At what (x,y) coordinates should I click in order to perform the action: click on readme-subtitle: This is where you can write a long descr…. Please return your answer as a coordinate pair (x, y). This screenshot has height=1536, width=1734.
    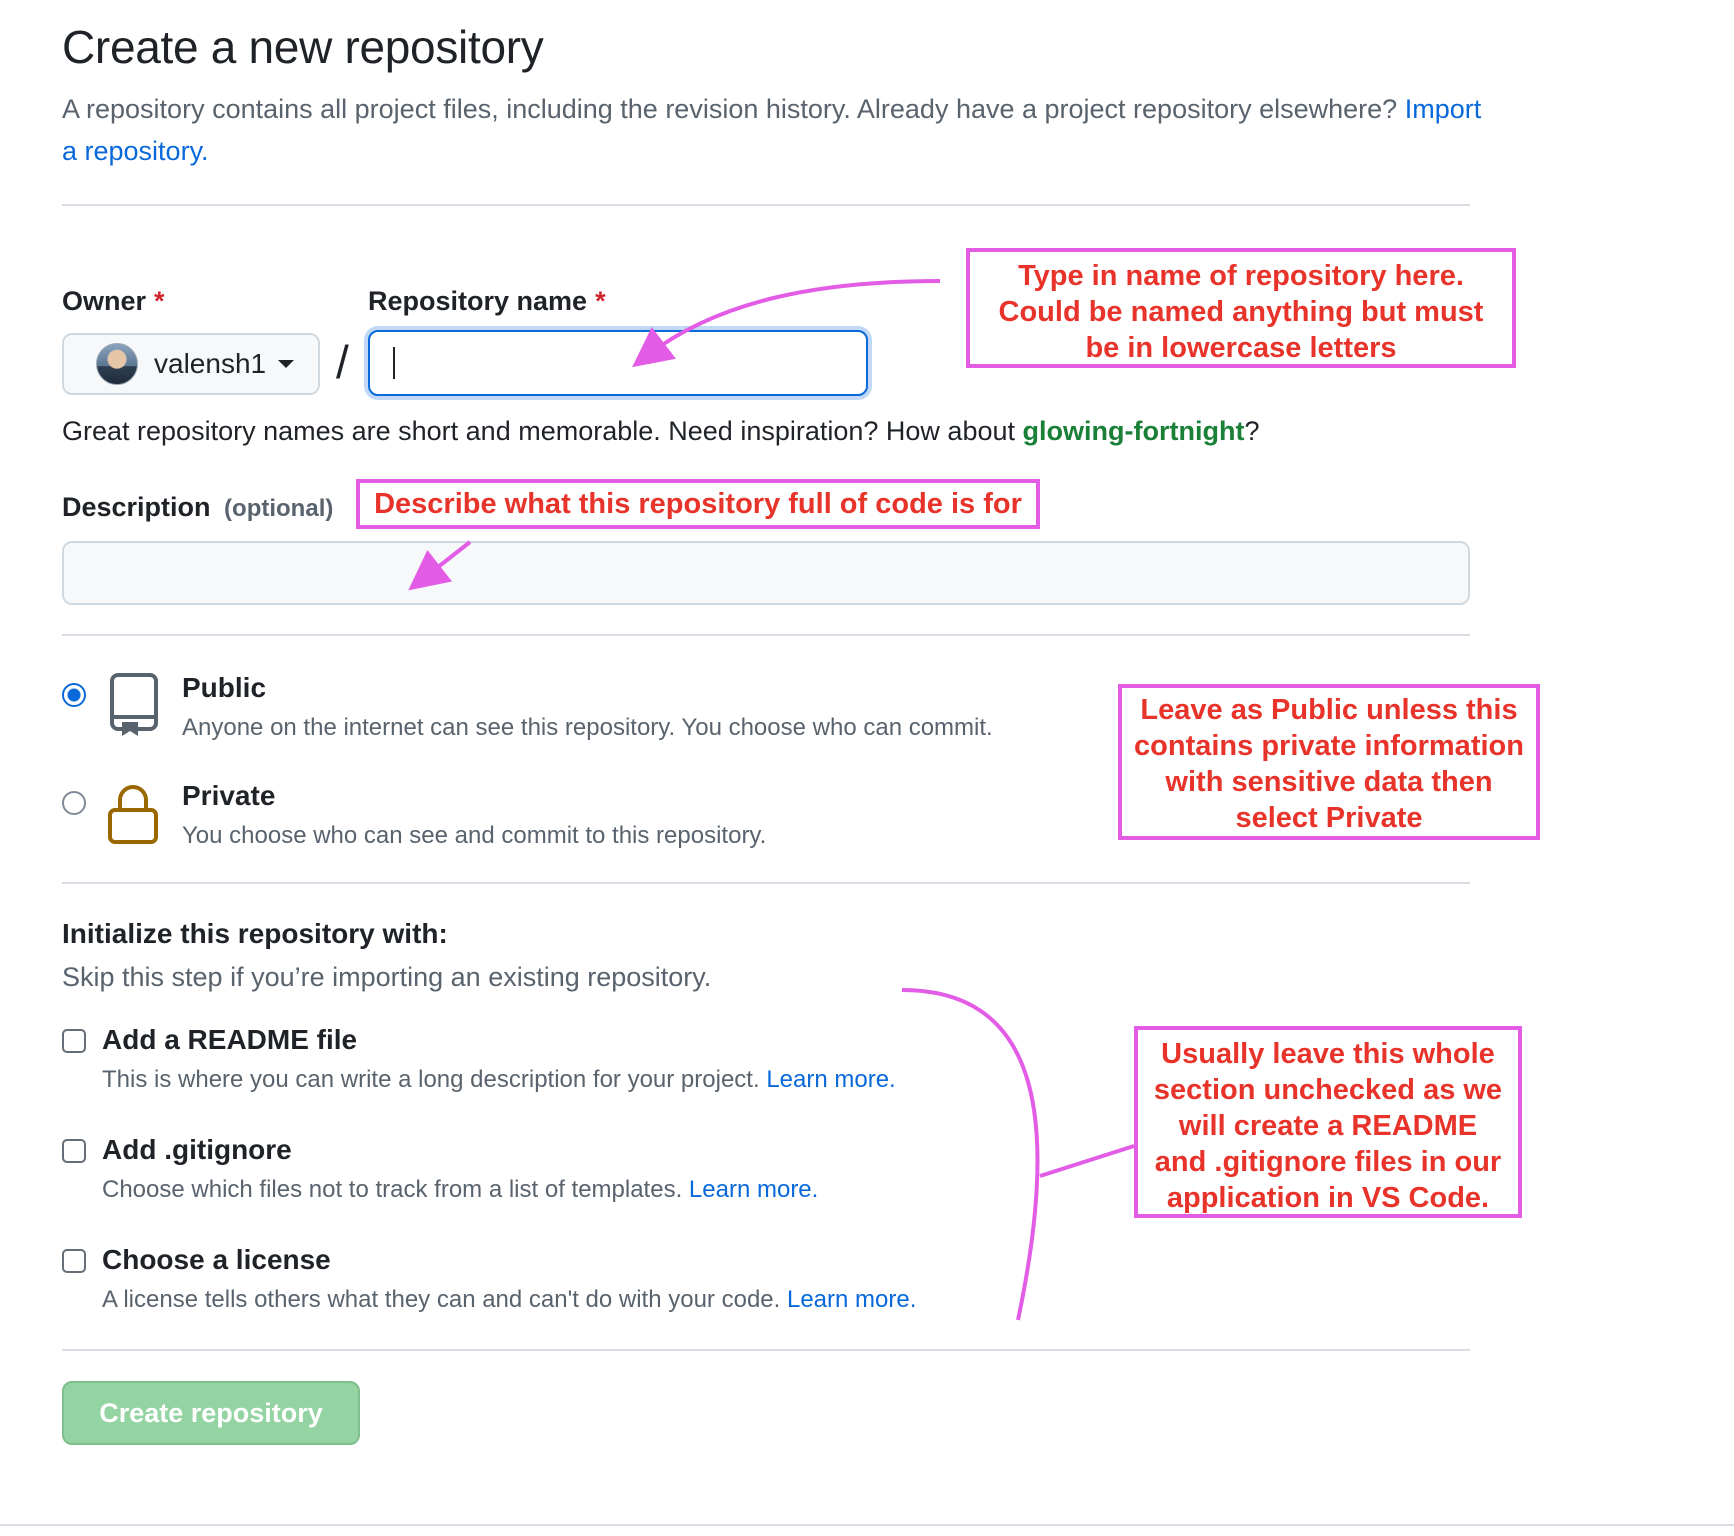
    Looking at the image, I should click on (499, 1080).